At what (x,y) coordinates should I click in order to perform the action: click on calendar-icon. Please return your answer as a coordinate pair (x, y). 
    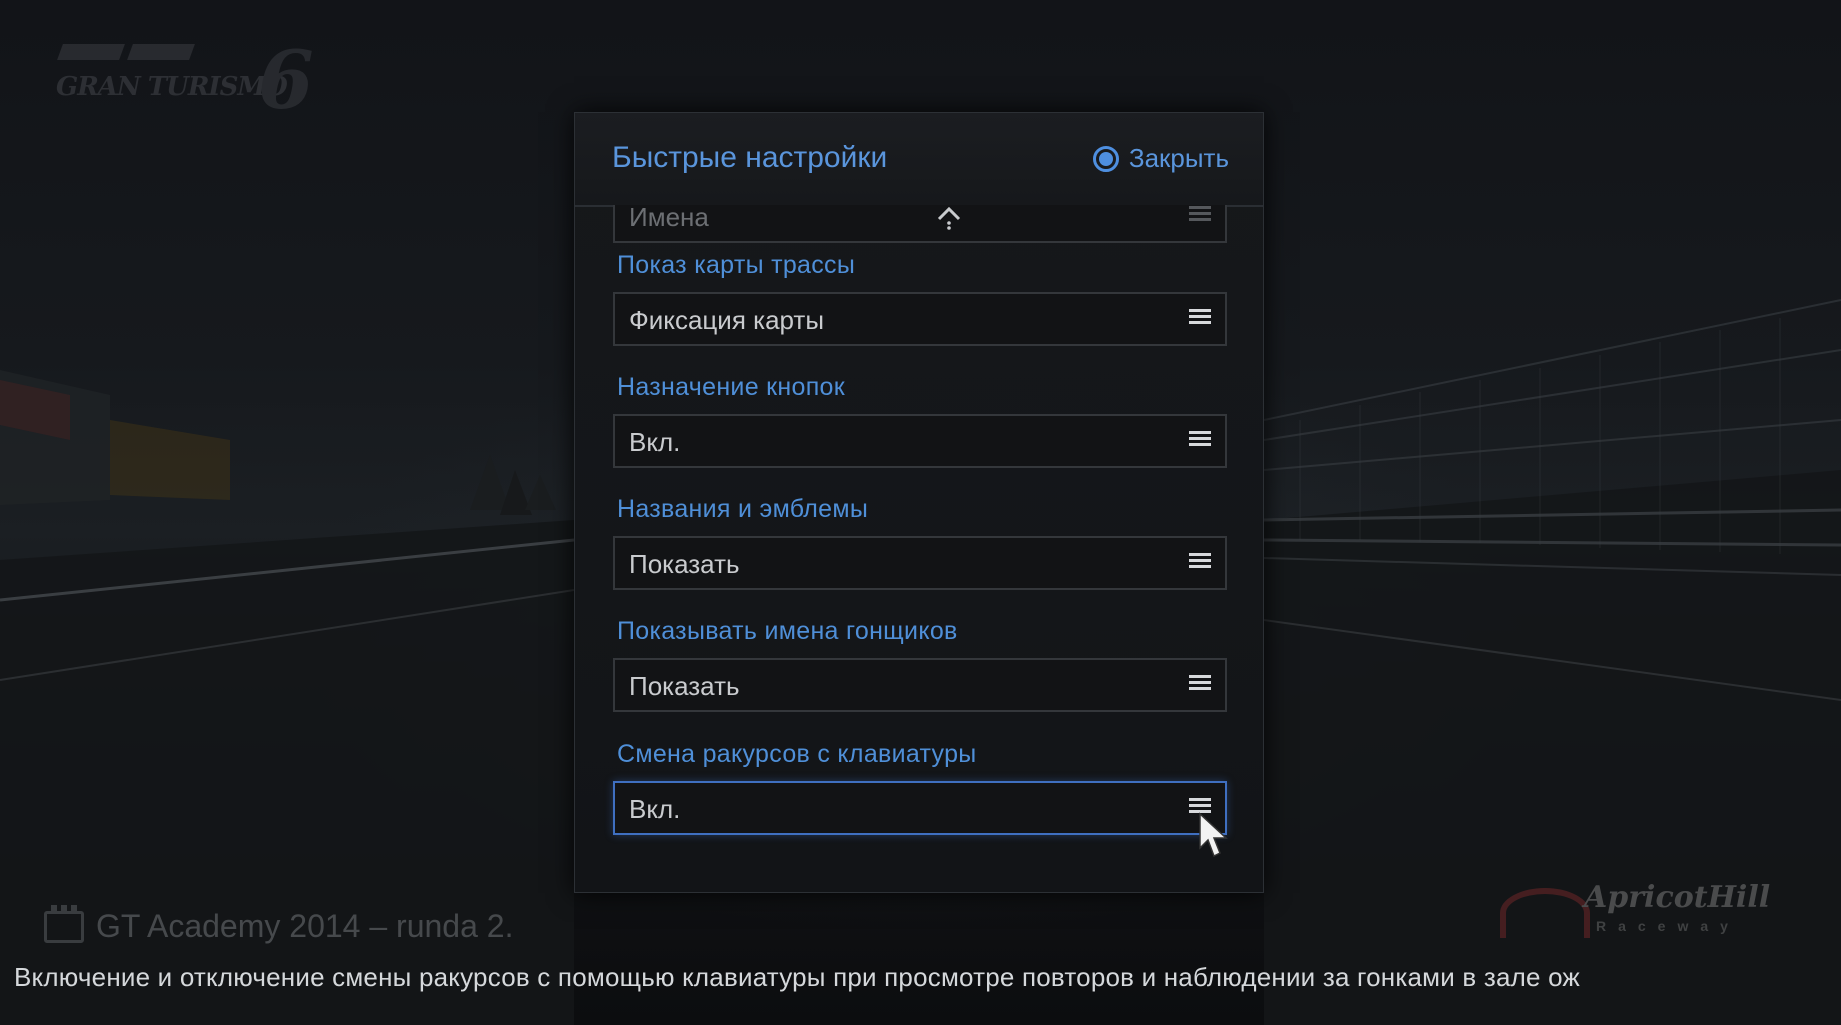
    Looking at the image, I should click on (64, 923).